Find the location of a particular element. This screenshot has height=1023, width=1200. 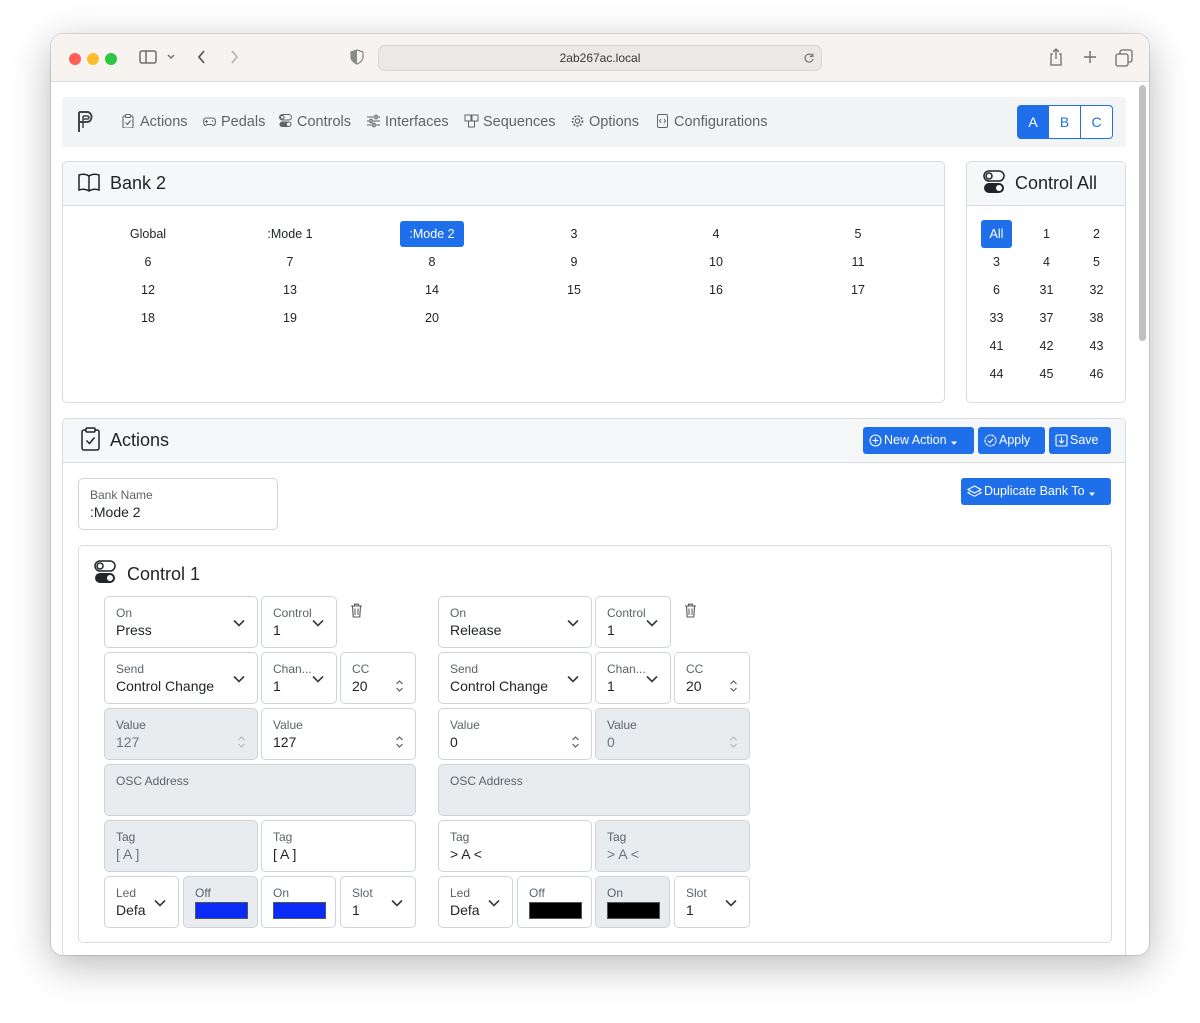

value-input: Value 127 is located at coordinates (338, 734).